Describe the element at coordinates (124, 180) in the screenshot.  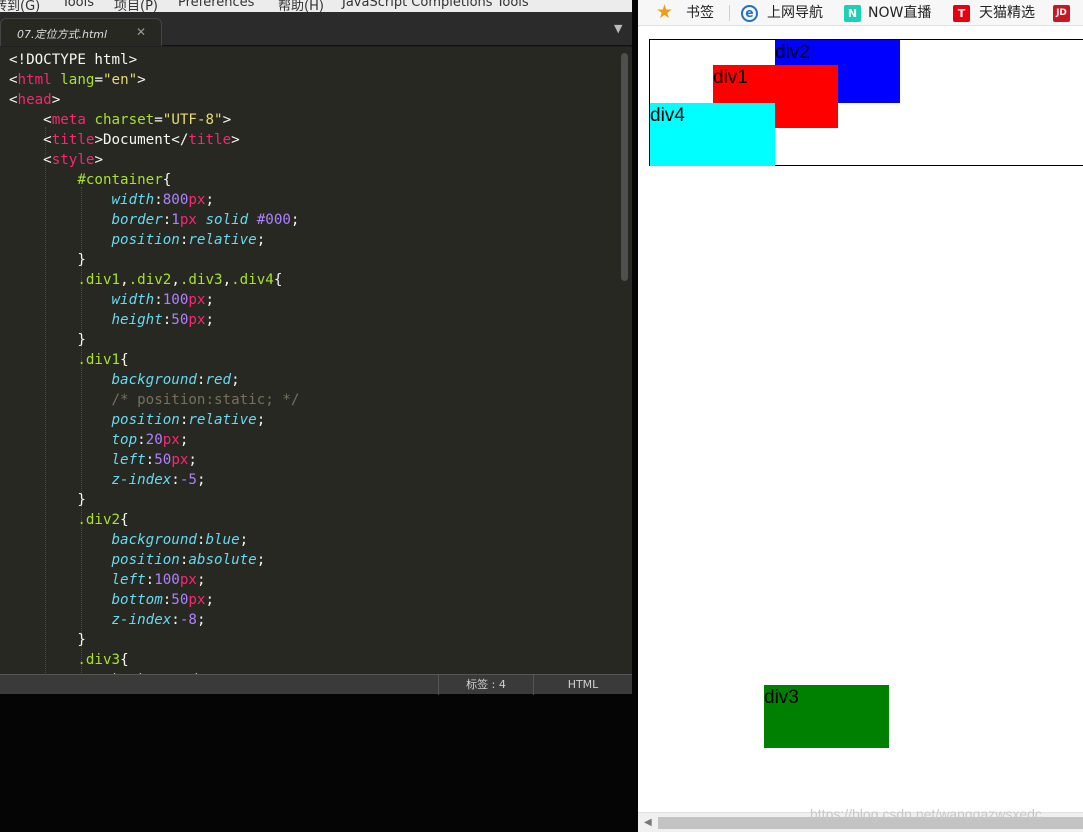
I see `code-line: #container{` at that location.